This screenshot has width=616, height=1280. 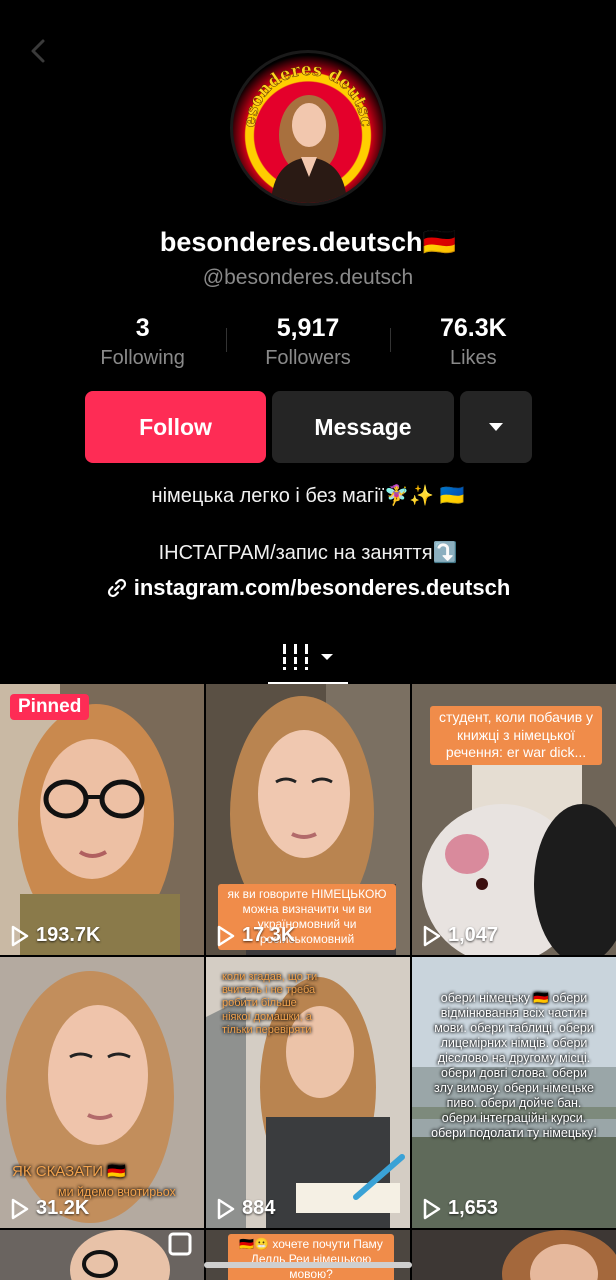 I want to click on stats-row: 3 Following 5,917 Followers 76.3K Likes, so click(x=308, y=344).